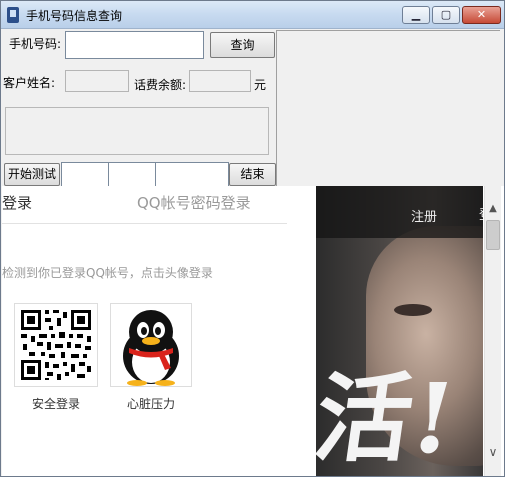 The width and height of the screenshot is (505, 477). What do you see at coordinates (242, 45) in the screenshot?
I see `query-button: 查询` at bounding box center [242, 45].